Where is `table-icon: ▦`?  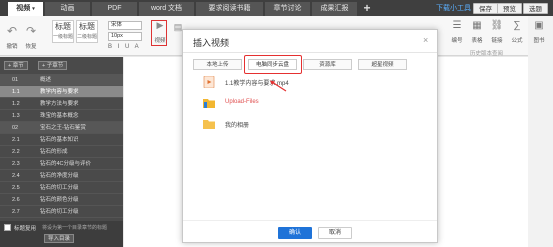 table-icon: ▦ is located at coordinates (477, 25).